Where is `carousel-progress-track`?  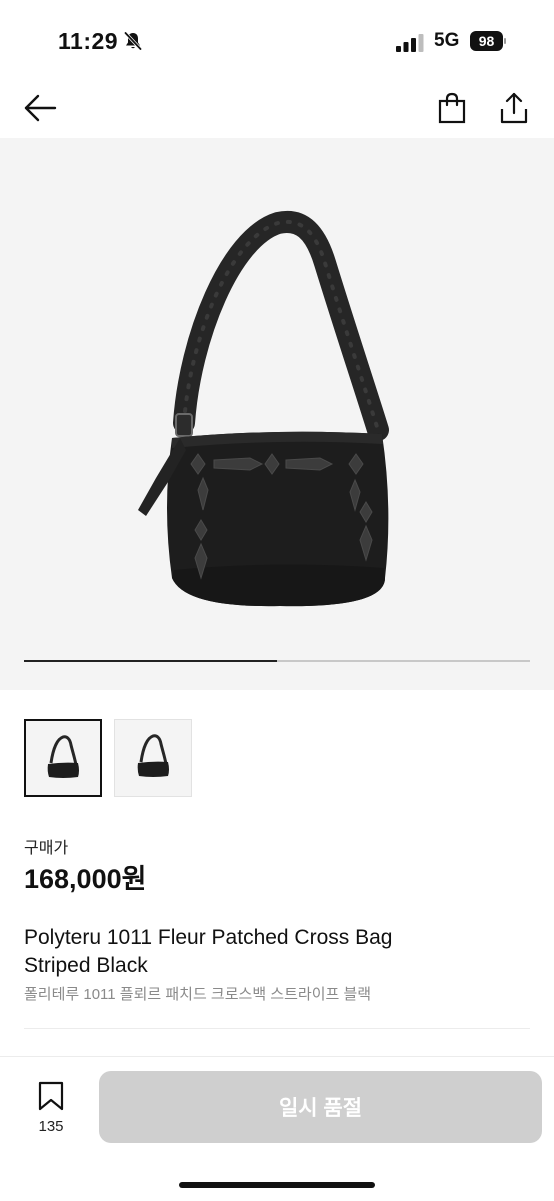 carousel-progress-track is located at coordinates (277, 661).